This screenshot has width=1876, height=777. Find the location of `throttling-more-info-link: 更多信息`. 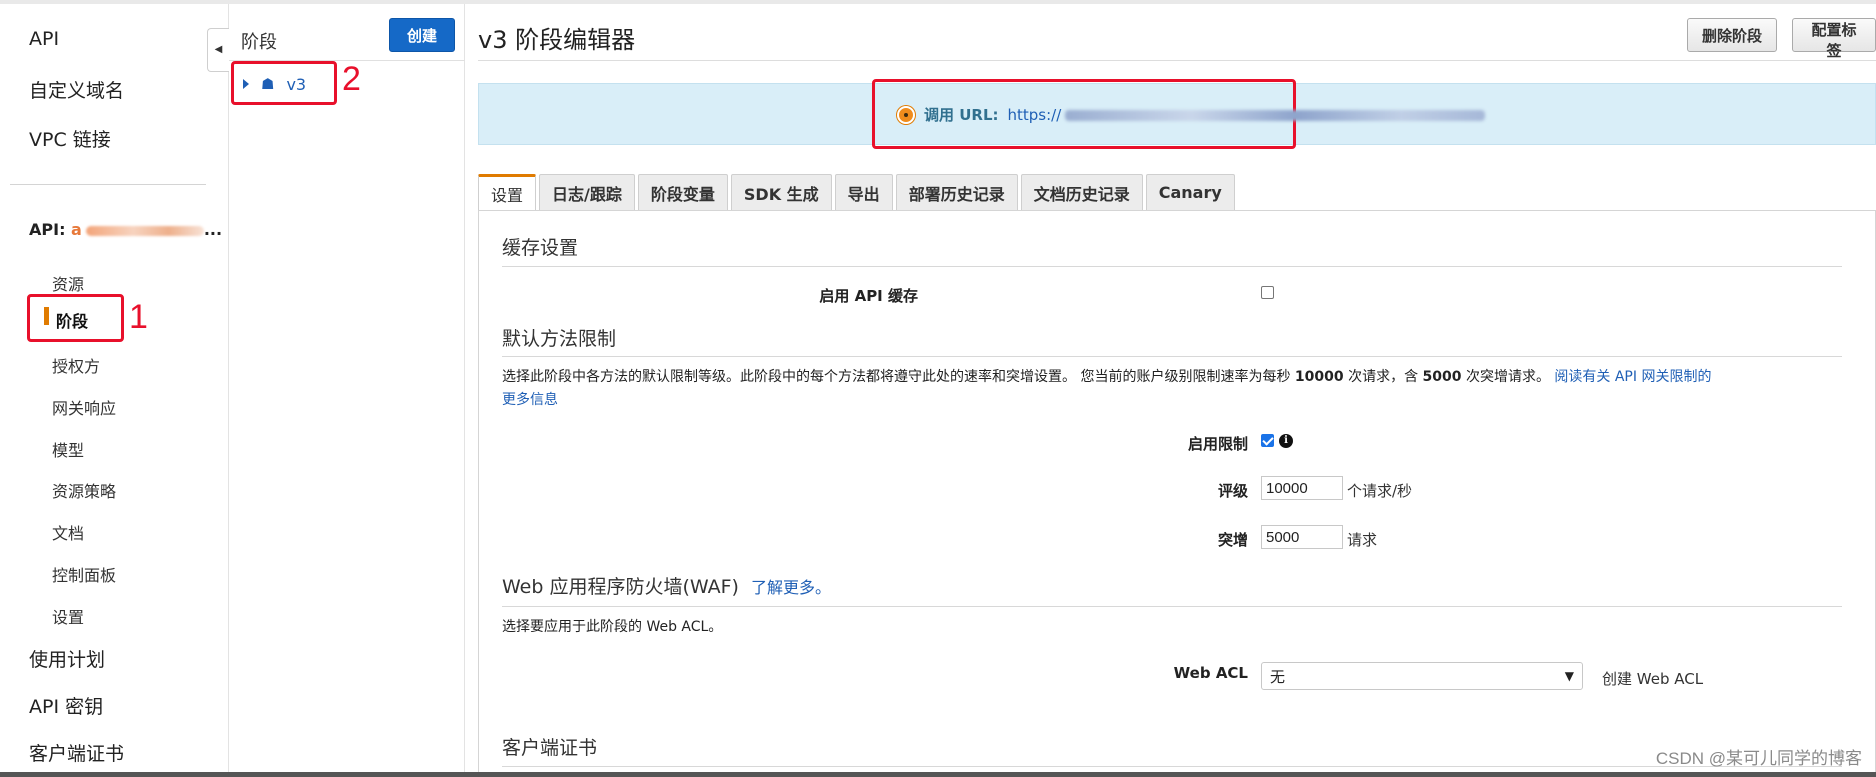

throttling-more-info-link: 更多信息 is located at coordinates (530, 400).